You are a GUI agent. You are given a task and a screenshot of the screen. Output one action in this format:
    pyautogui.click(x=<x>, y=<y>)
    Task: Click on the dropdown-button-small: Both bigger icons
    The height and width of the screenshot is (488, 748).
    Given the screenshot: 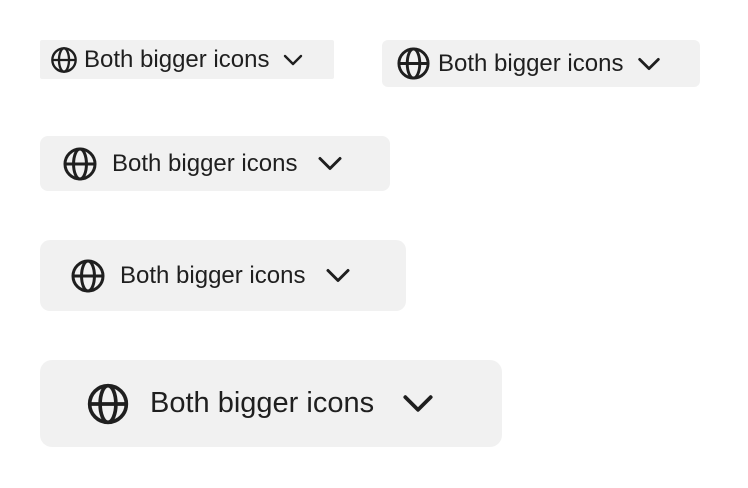 What is the action you would take?
    pyautogui.click(x=541, y=63)
    